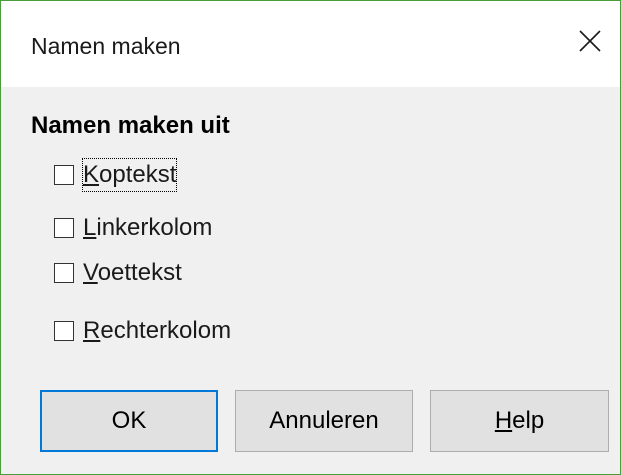 This screenshot has width=621, height=475. Describe the element at coordinates (519, 421) in the screenshot. I see `help-button: Help` at that location.